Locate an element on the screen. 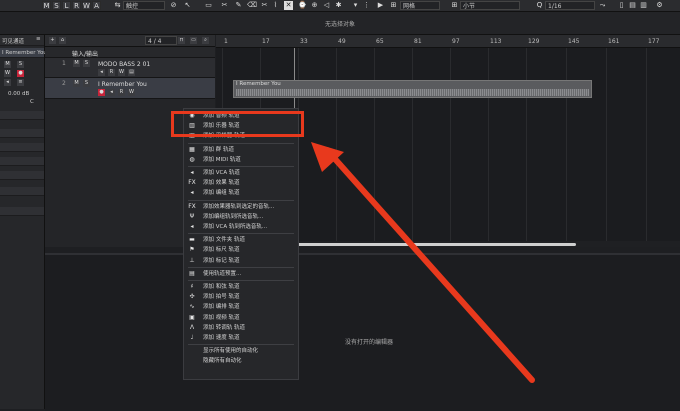  inspector-monitor-button: ◂ is located at coordinates (7, 82).